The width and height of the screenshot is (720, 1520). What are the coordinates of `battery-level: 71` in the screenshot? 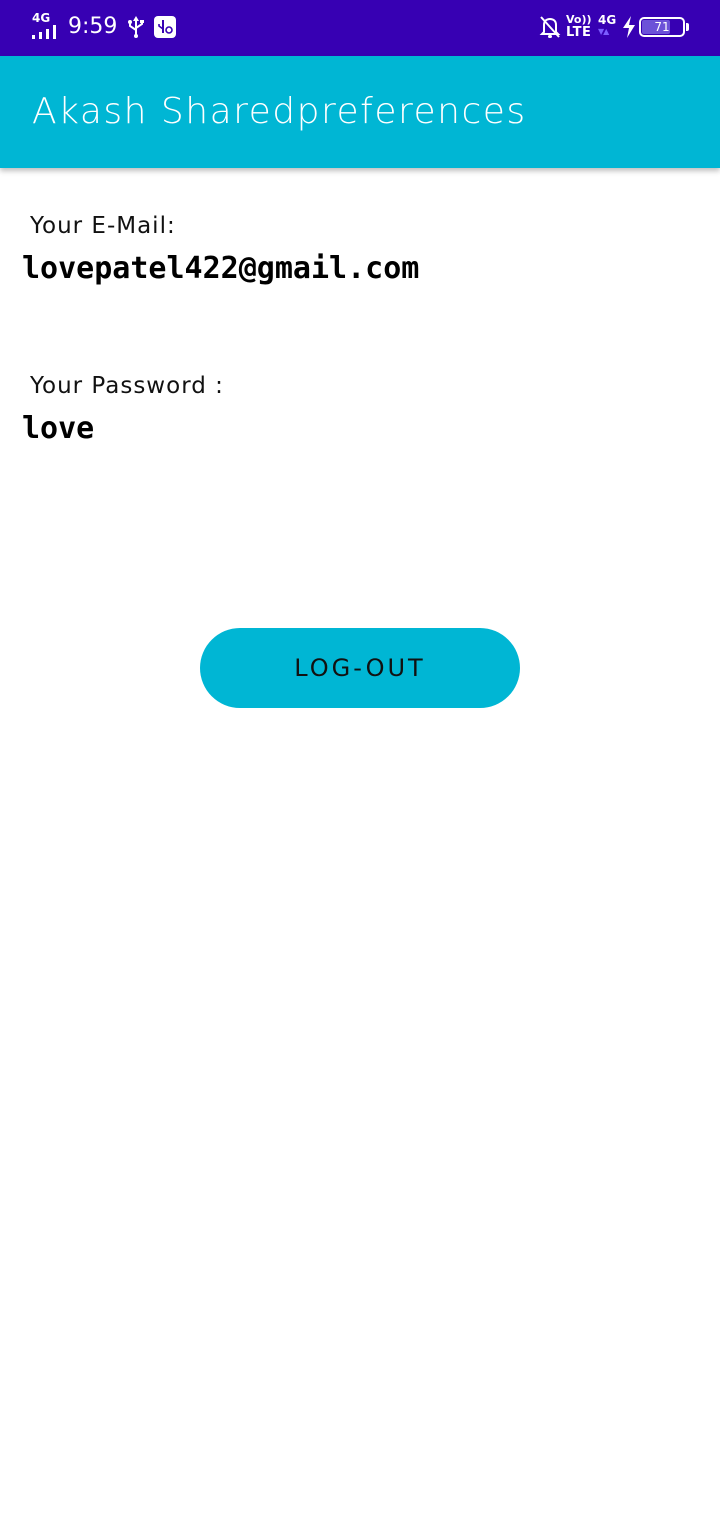 It's located at (662, 27).